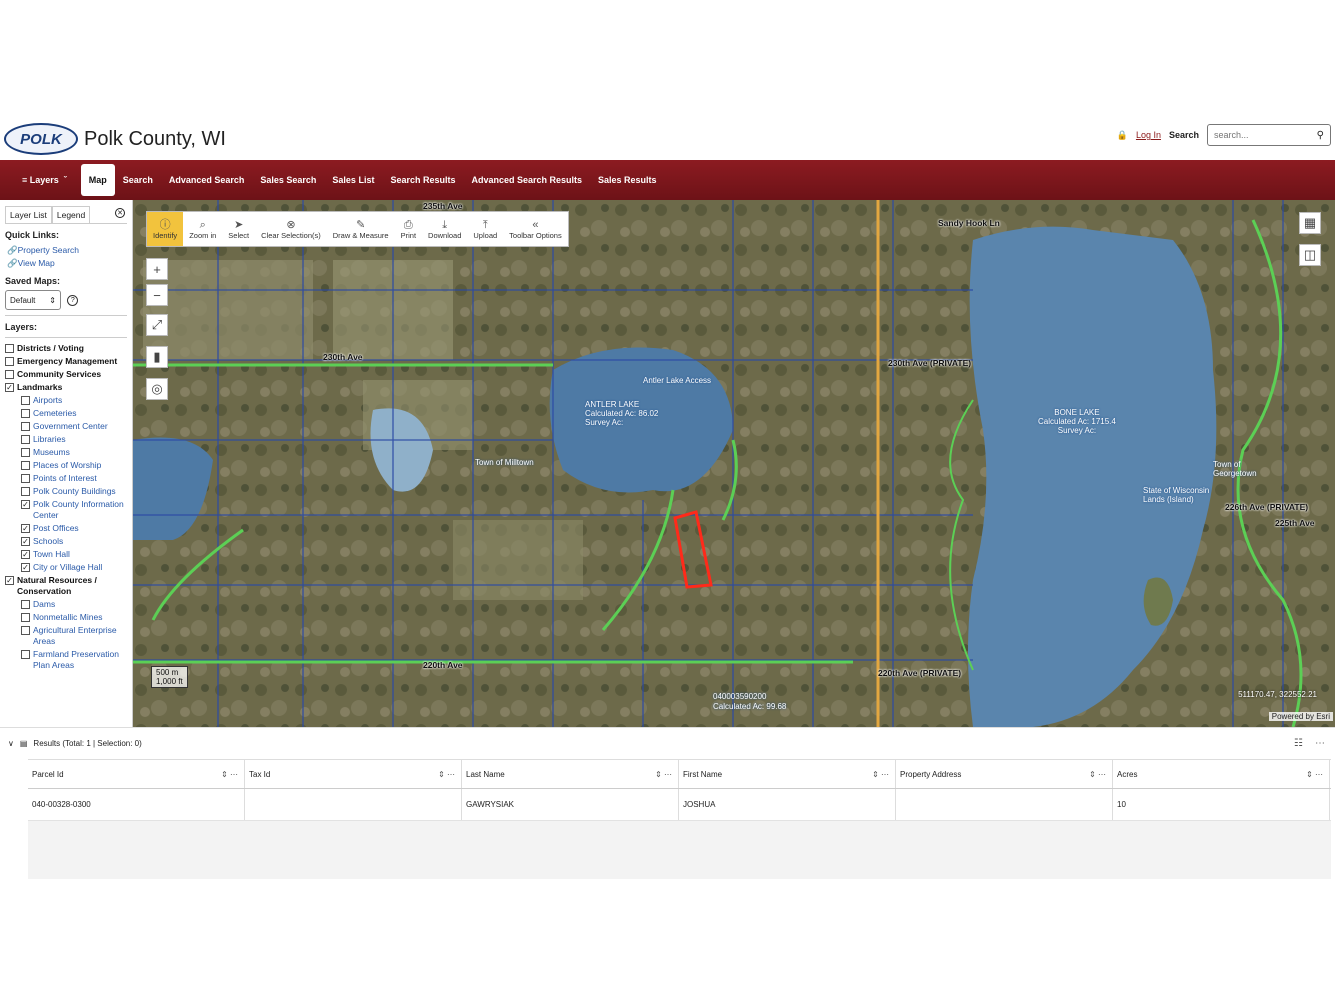  Describe the element at coordinates (74, 541) in the screenshot. I see `layer-item: ✓ Schools` at that location.